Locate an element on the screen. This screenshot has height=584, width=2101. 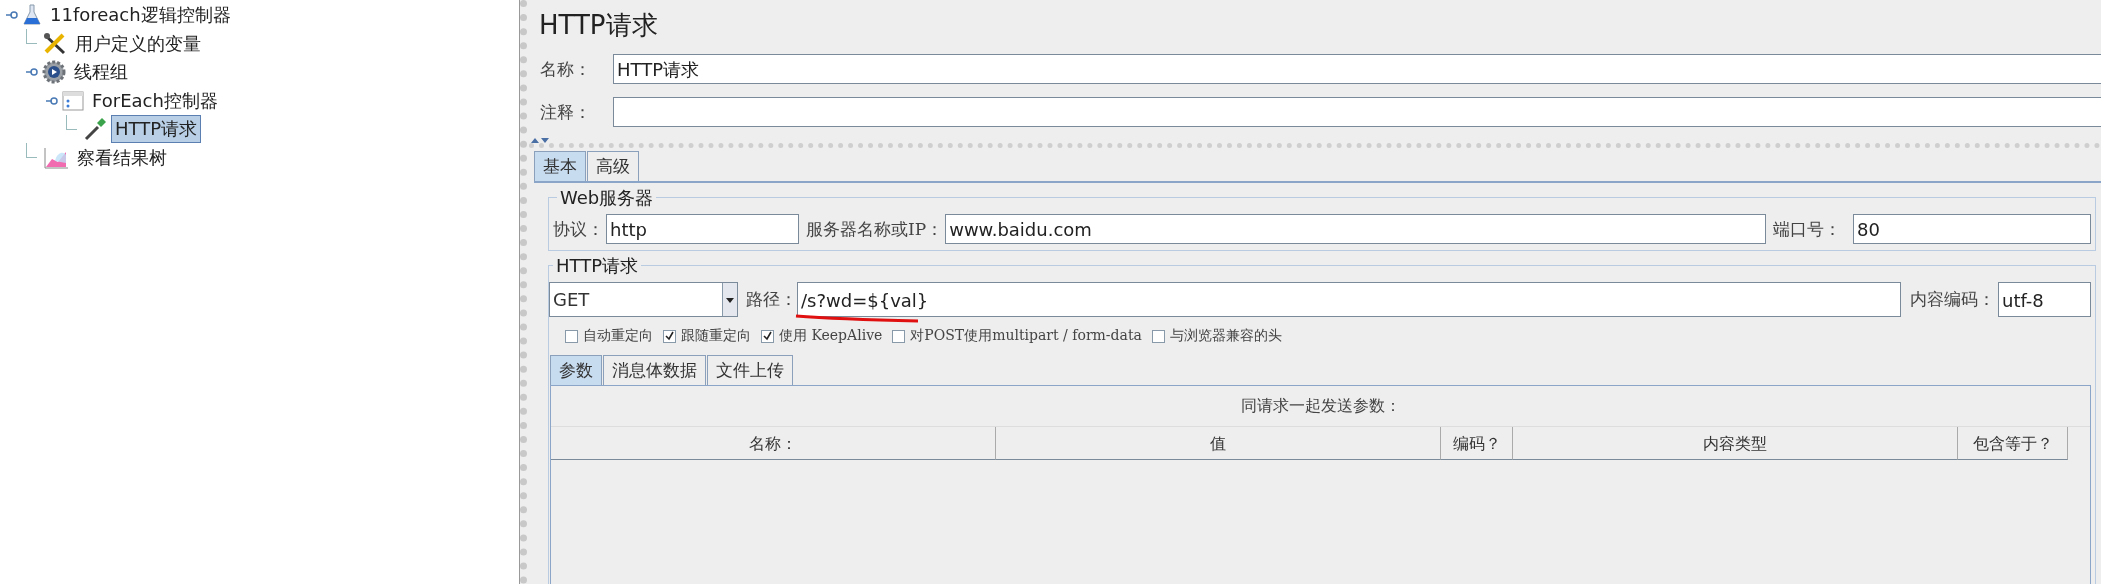
field-label: 名称： is located at coordinates (565, 69).